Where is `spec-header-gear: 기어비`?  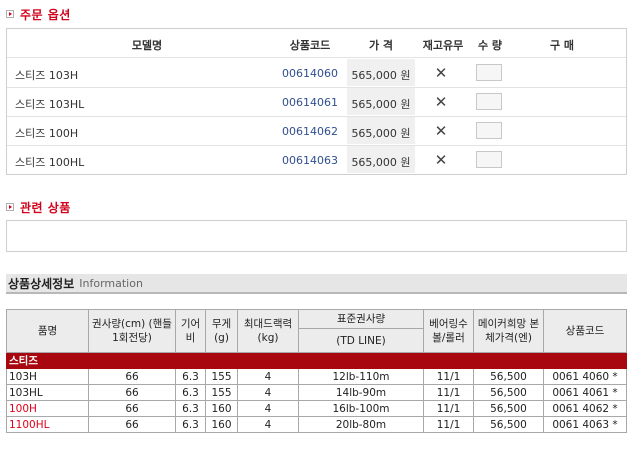 spec-header-gear: 기어비 is located at coordinates (190, 331).